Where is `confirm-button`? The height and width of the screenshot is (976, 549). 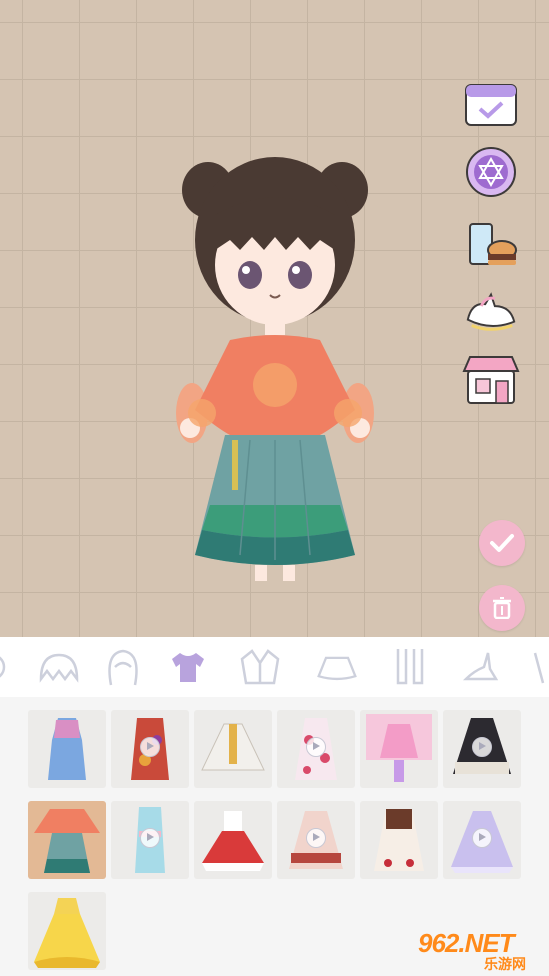 confirm-button is located at coordinates (502, 543).